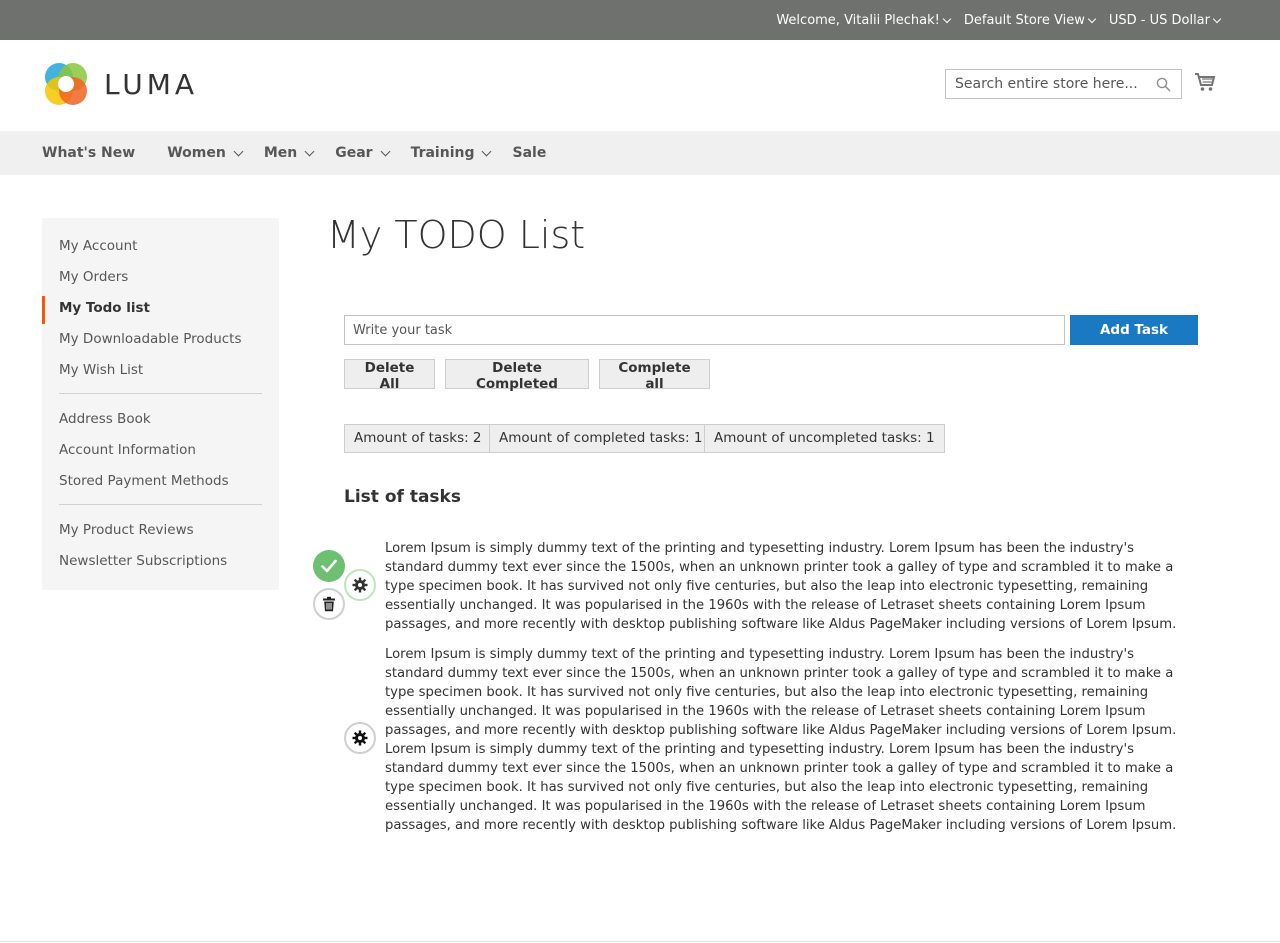  What do you see at coordinates (824, 438) in the screenshot?
I see `uncompleted-tasks-badge: Amount of uncompleted tasks: 1` at bounding box center [824, 438].